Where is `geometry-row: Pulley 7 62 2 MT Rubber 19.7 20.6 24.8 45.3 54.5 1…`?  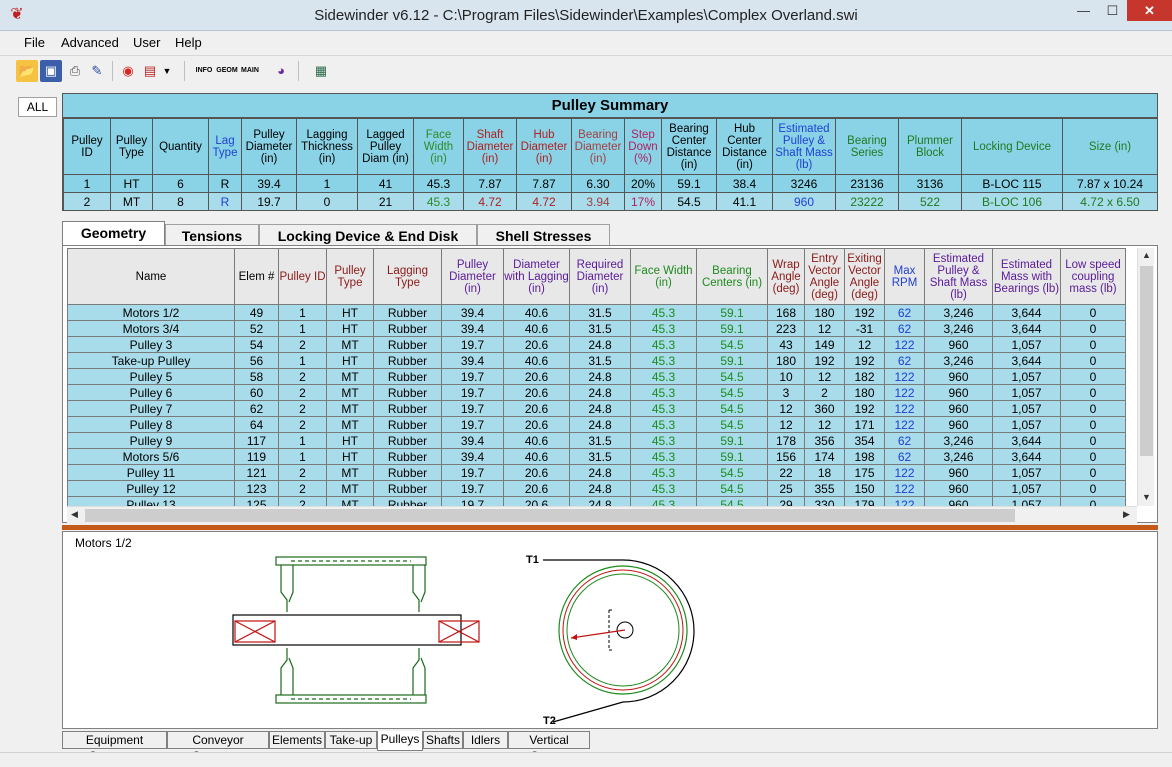 geometry-row: Pulley 7 62 2 MT Rubber 19.7 20.6 24.8 45.3 54.5 1… is located at coordinates (596, 408).